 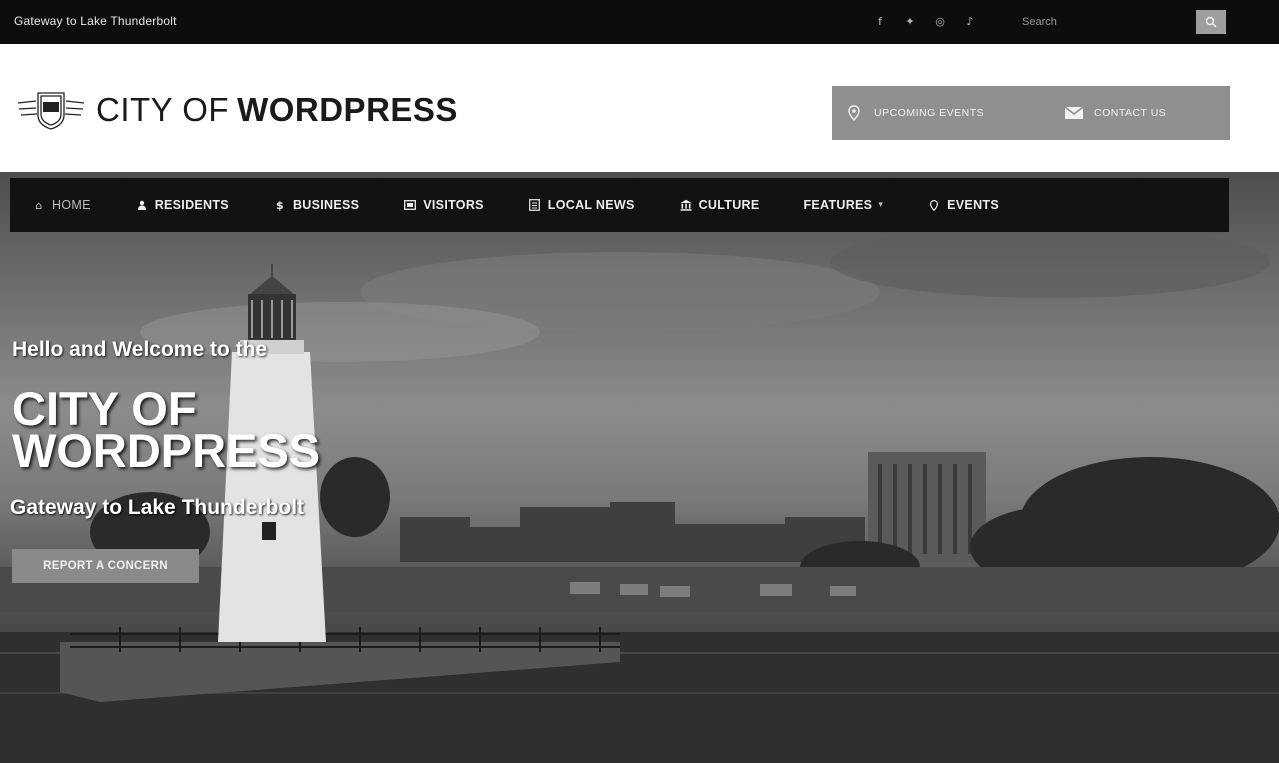 What do you see at coordinates (910, 21) in the screenshot?
I see `twitter-icon: ✦` at bounding box center [910, 21].